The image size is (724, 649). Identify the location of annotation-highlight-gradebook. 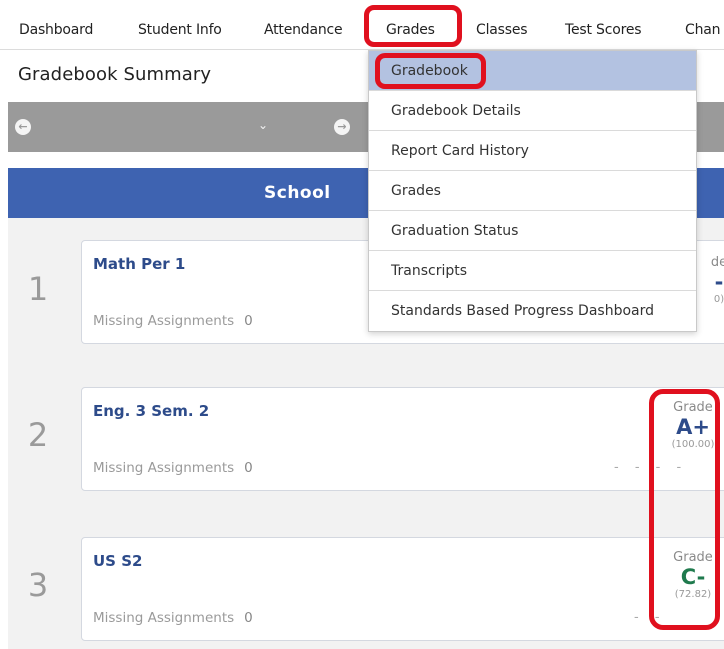
(430, 71).